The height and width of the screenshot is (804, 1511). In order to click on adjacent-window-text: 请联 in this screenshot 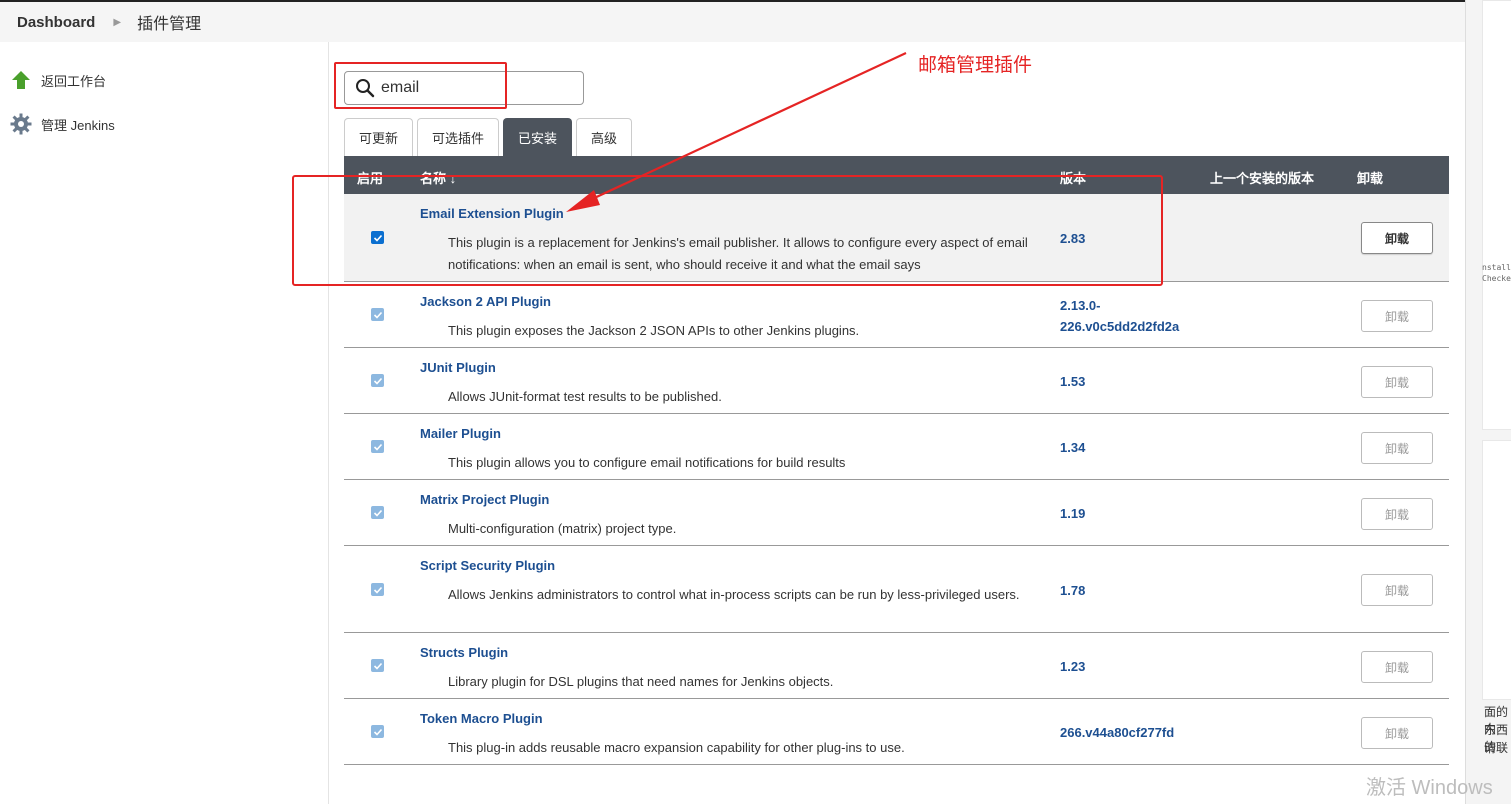, I will do `click(1496, 748)`.